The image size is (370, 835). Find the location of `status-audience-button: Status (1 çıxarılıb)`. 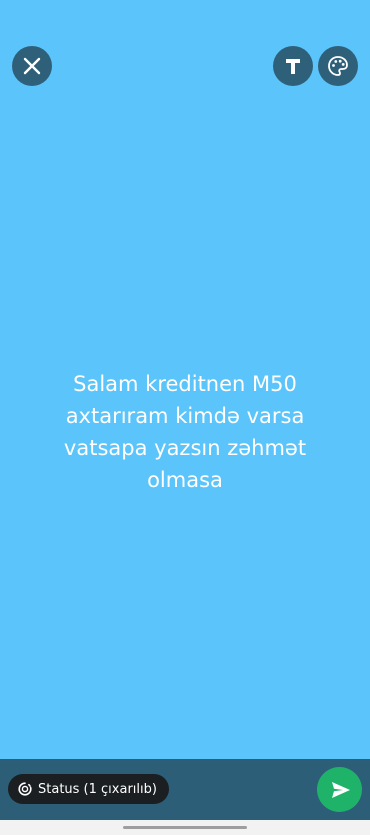

status-audience-button: Status (1 çıxarılıb) is located at coordinates (88, 789).